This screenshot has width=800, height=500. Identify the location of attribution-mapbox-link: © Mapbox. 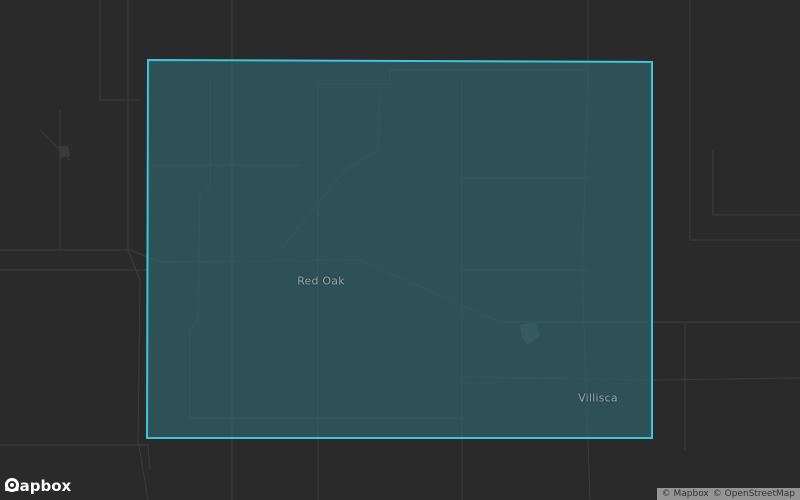
(685, 494).